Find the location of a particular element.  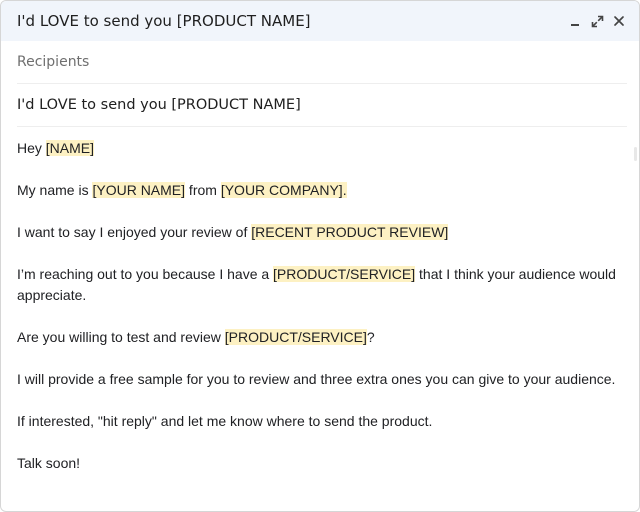

close-icon is located at coordinates (619, 21).